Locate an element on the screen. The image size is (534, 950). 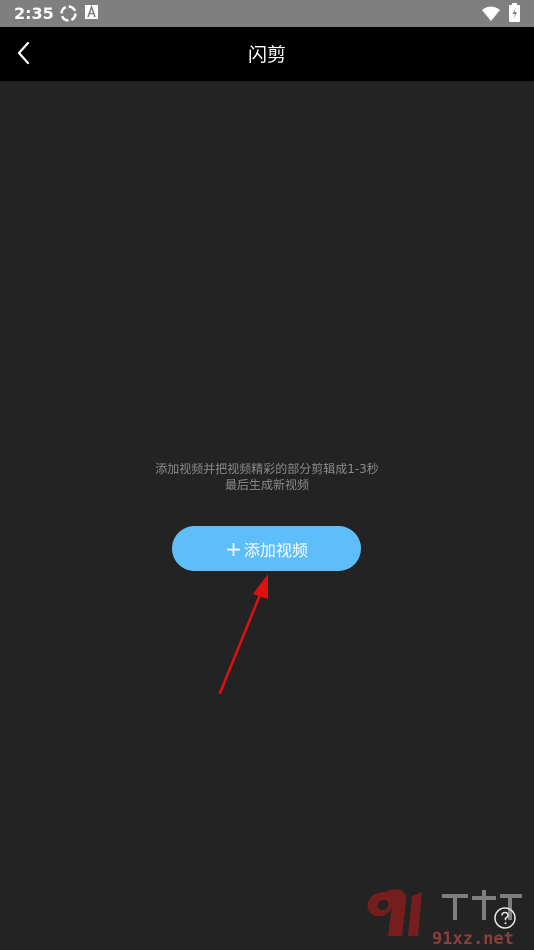
sync-icon is located at coordinates (68, 13).